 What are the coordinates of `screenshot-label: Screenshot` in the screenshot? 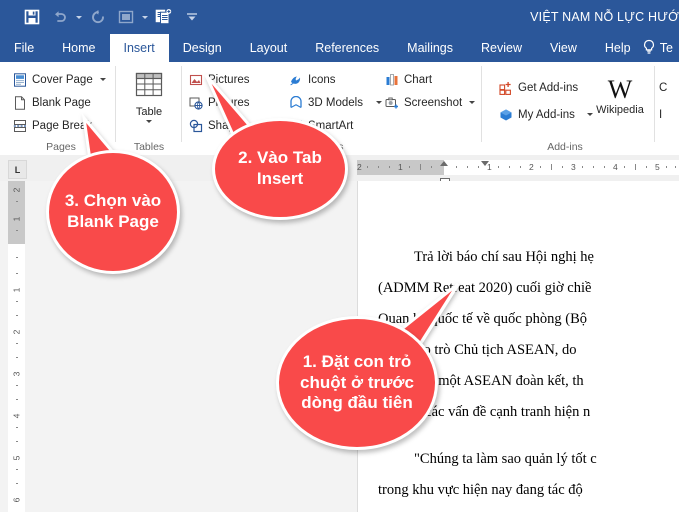 It's located at (433, 102).